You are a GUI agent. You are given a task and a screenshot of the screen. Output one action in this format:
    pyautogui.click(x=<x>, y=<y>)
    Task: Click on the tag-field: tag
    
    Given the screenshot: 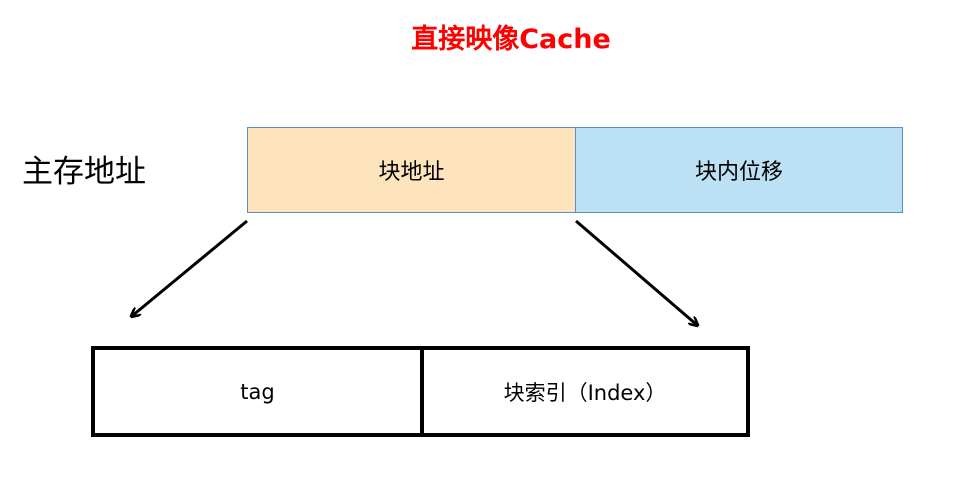 What is the action you would take?
    pyautogui.click(x=259, y=391)
    